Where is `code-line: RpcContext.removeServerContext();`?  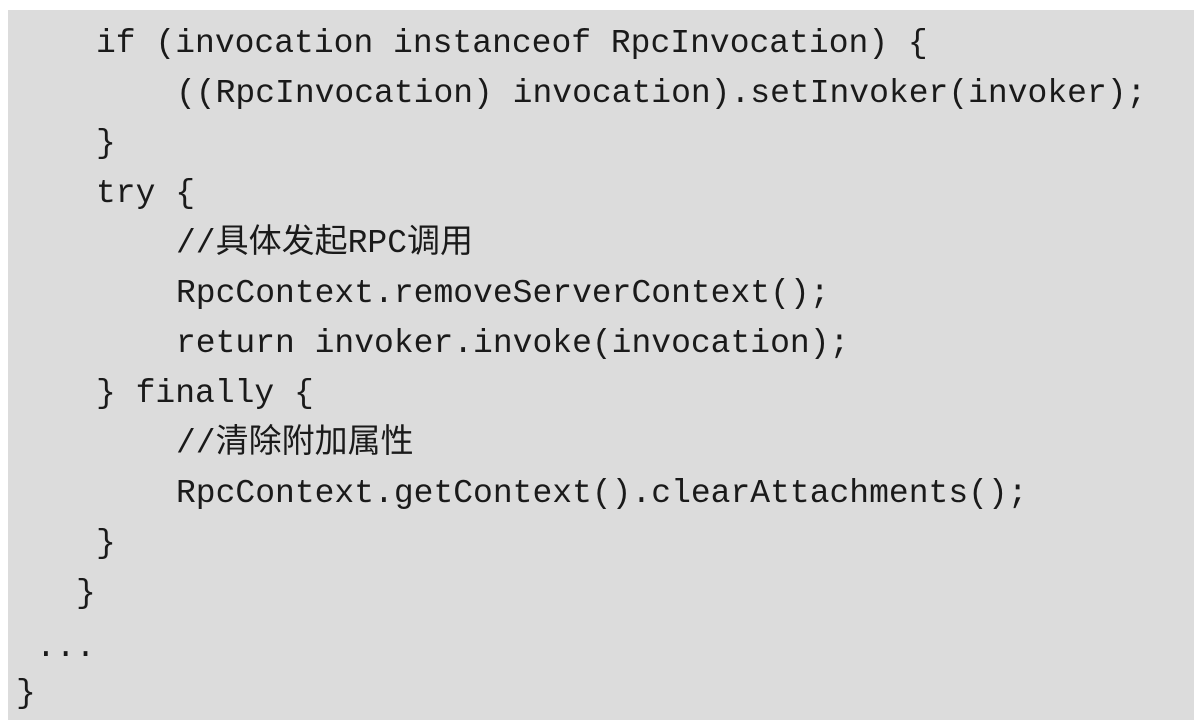 code-line: RpcContext.removeServerContext(); is located at coordinates (503, 293).